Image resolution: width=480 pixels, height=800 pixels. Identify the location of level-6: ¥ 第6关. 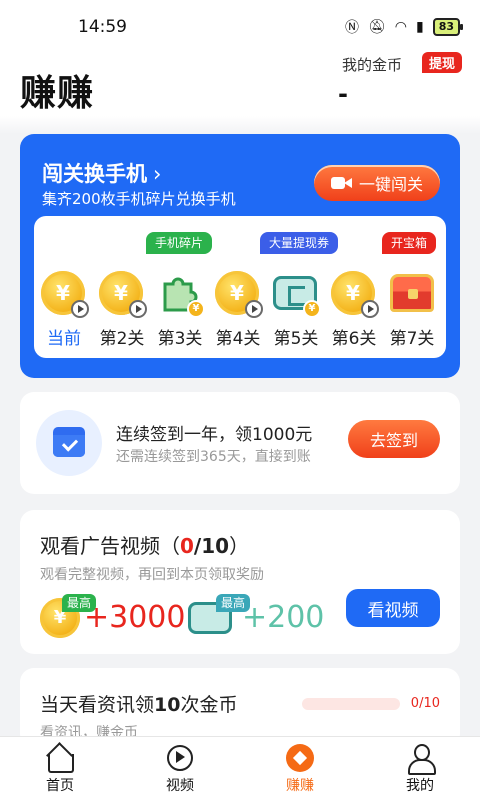
(354, 308).